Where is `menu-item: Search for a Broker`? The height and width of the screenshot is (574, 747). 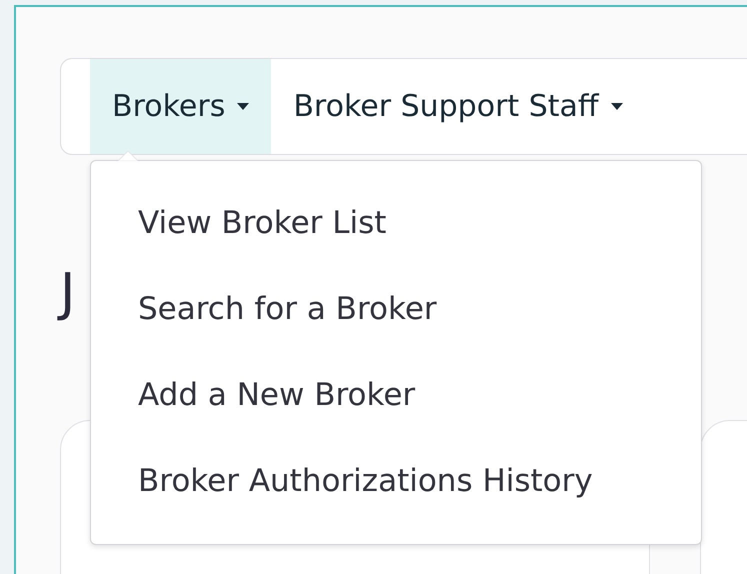
menu-item: Search for a Broker is located at coordinates (419, 334).